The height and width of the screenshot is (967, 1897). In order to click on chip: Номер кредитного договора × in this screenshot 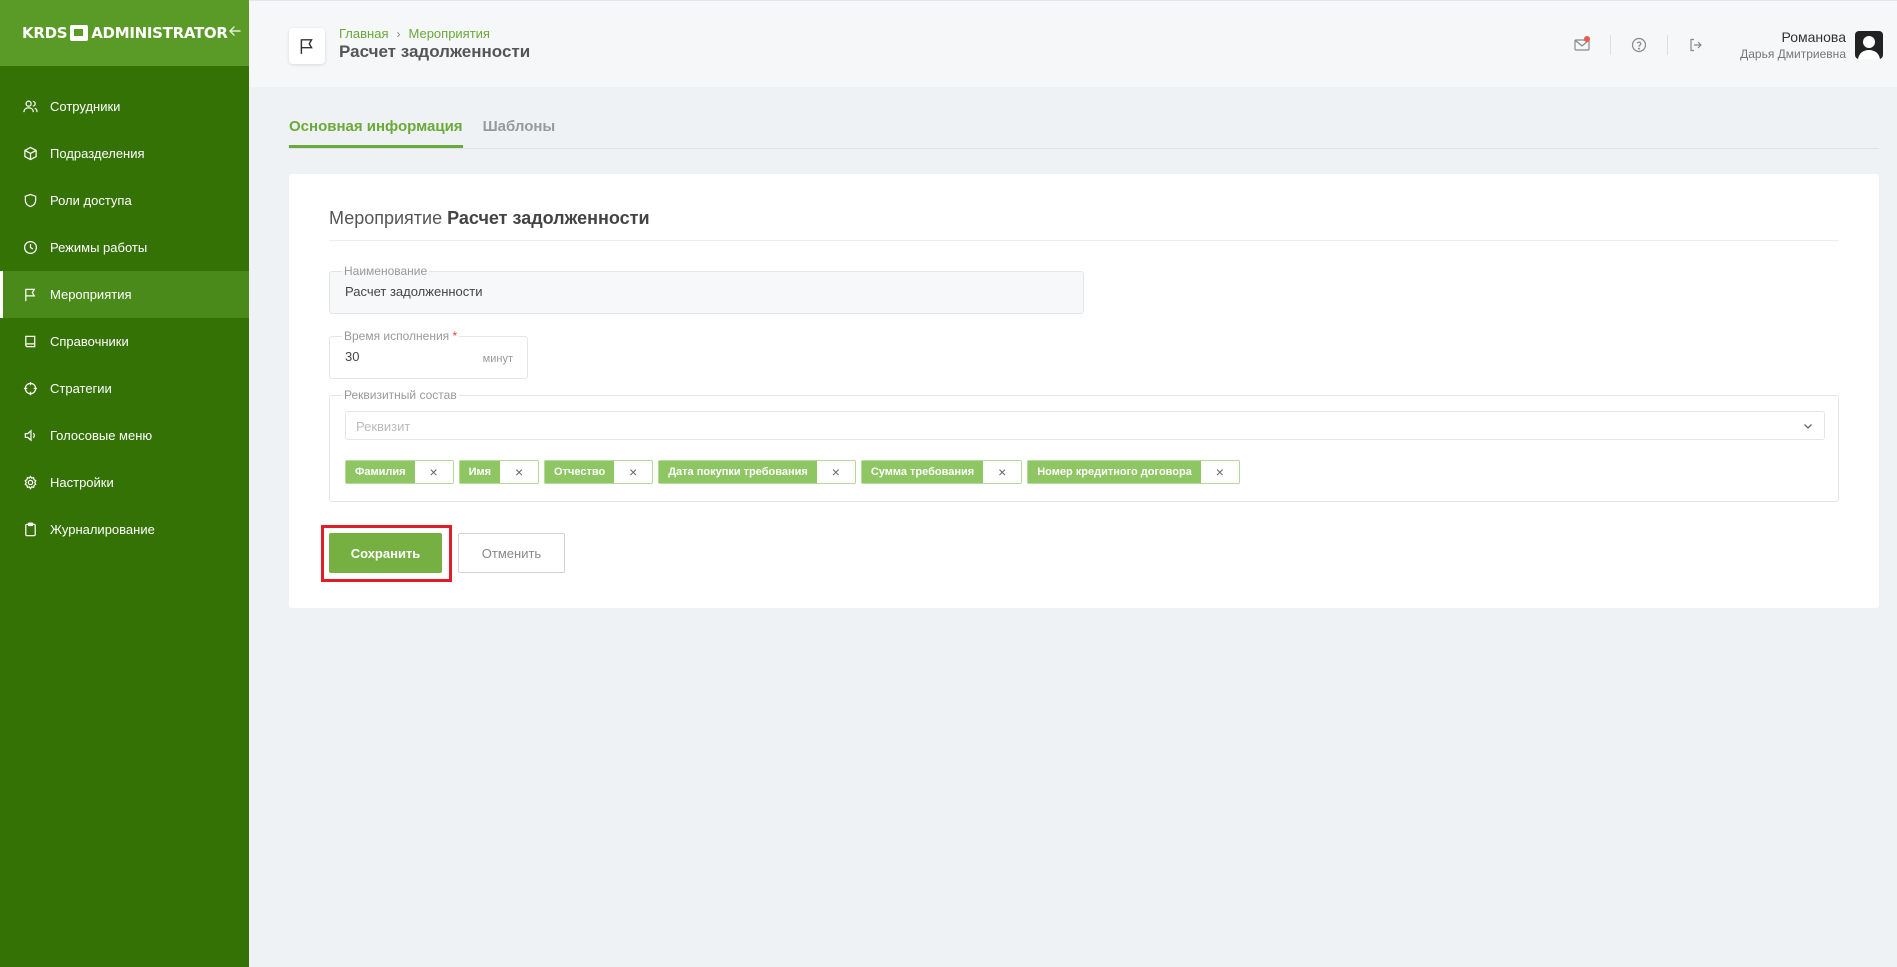, I will do `click(1133, 472)`.